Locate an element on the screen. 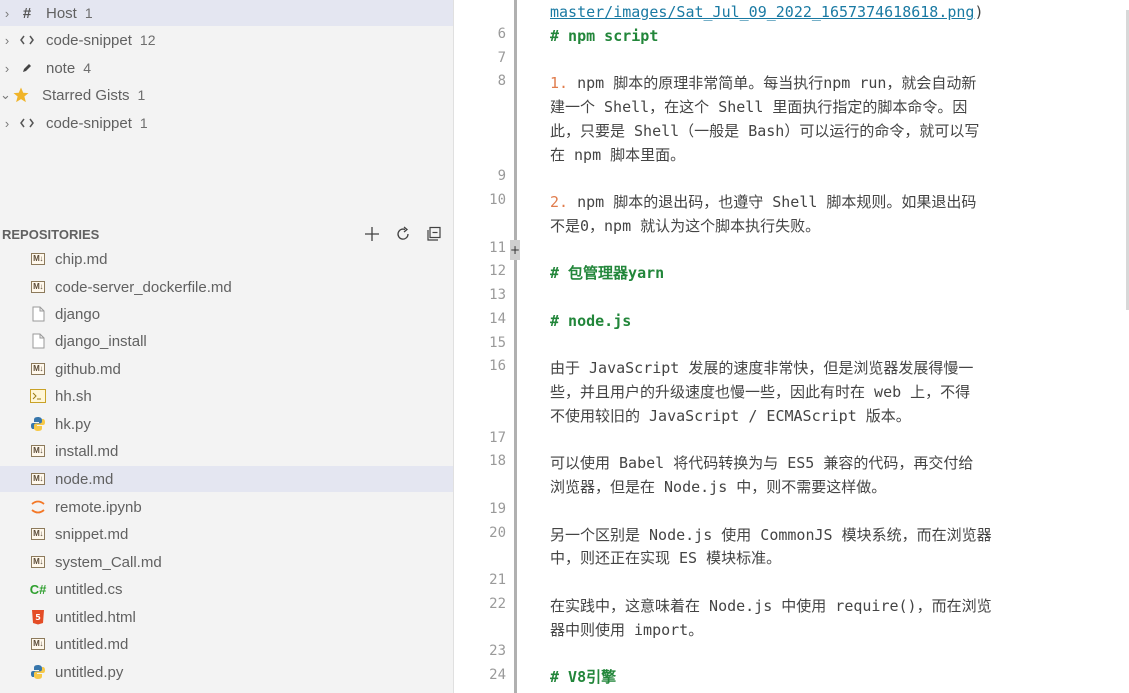  file-item: M↓ code-server_dockerfile.md is located at coordinates (226, 287).